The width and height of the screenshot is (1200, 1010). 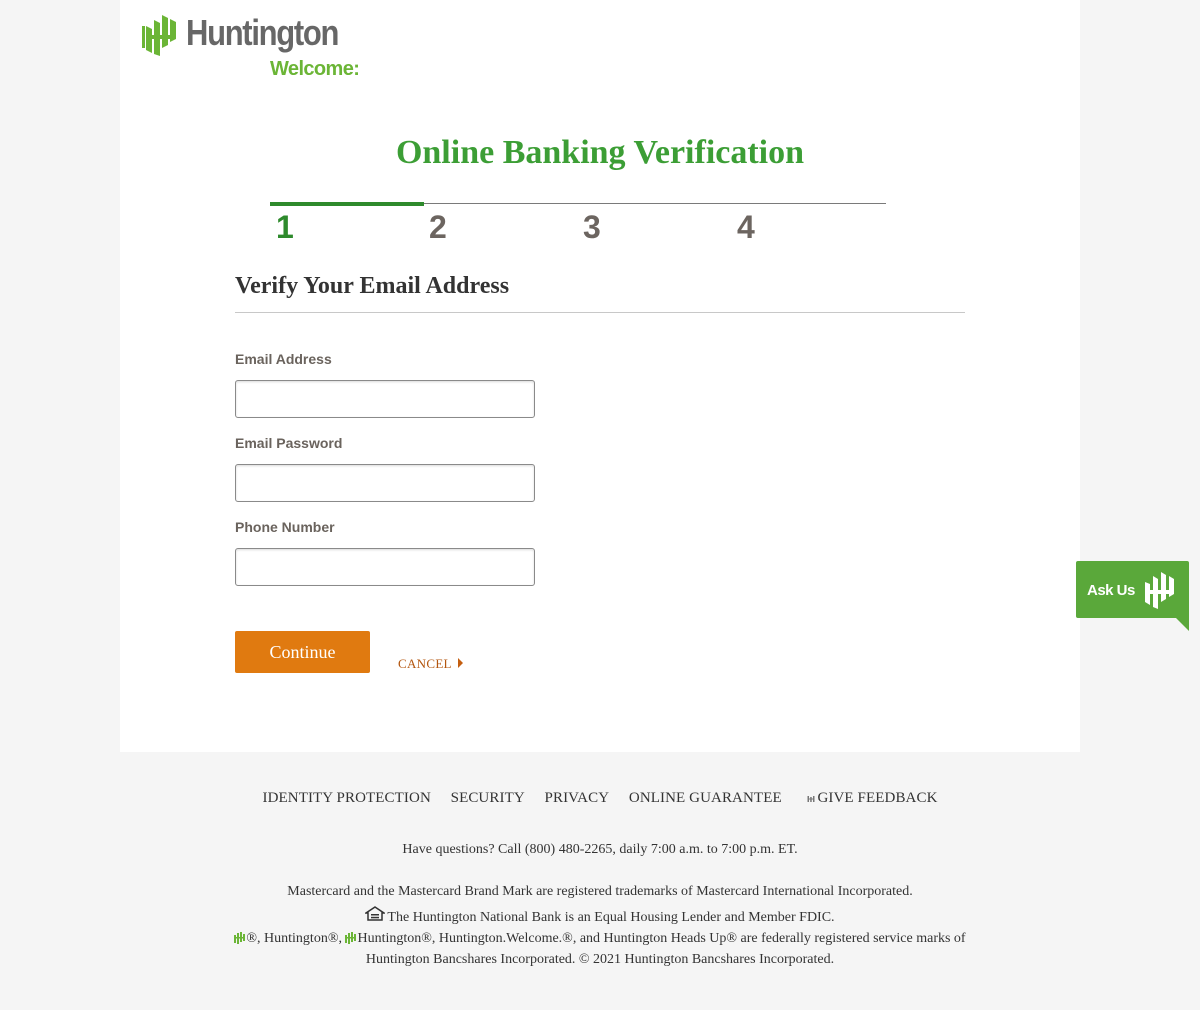 What do you see at coordinates (425, 663) in the screenshot?
I see `cancel-label: CANCEL` at bounding box center [425, 663].